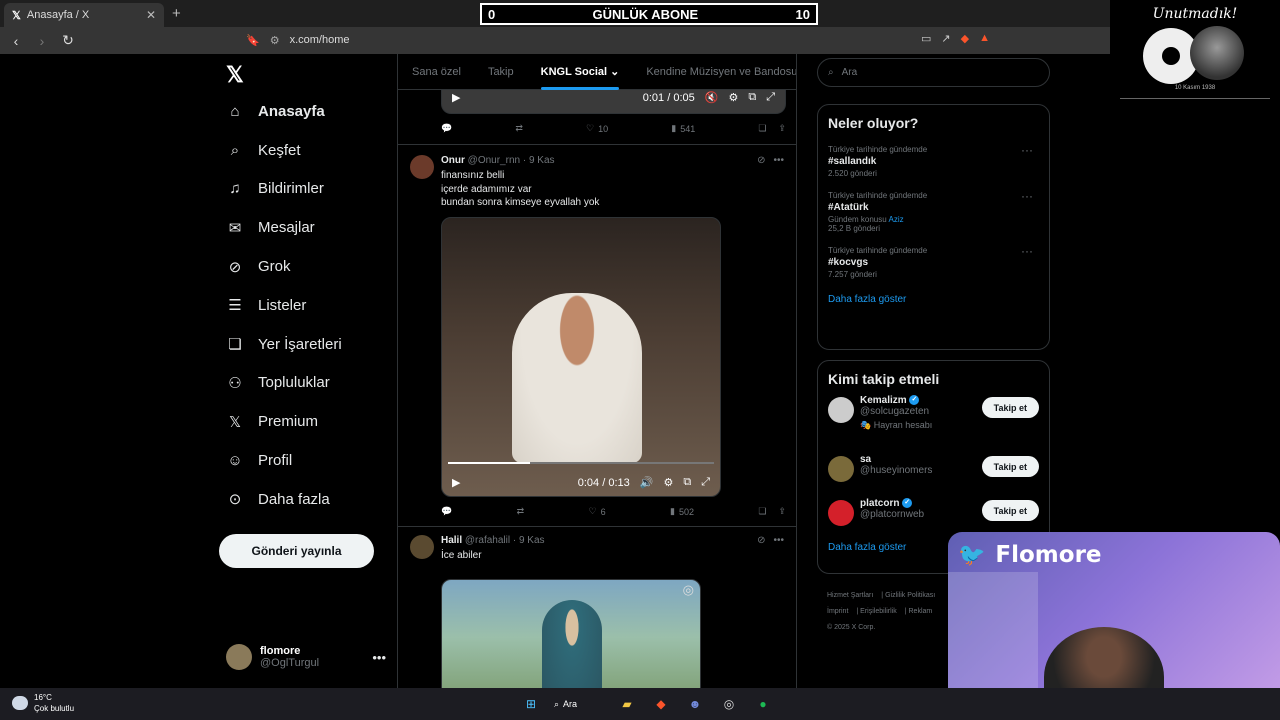 The width and height of the screenshot is (1280, 720). What do you see at coordinates (647, 482) in the screenshot?
I see `volume-icon: 🔊` at bounding box center [647, 482].